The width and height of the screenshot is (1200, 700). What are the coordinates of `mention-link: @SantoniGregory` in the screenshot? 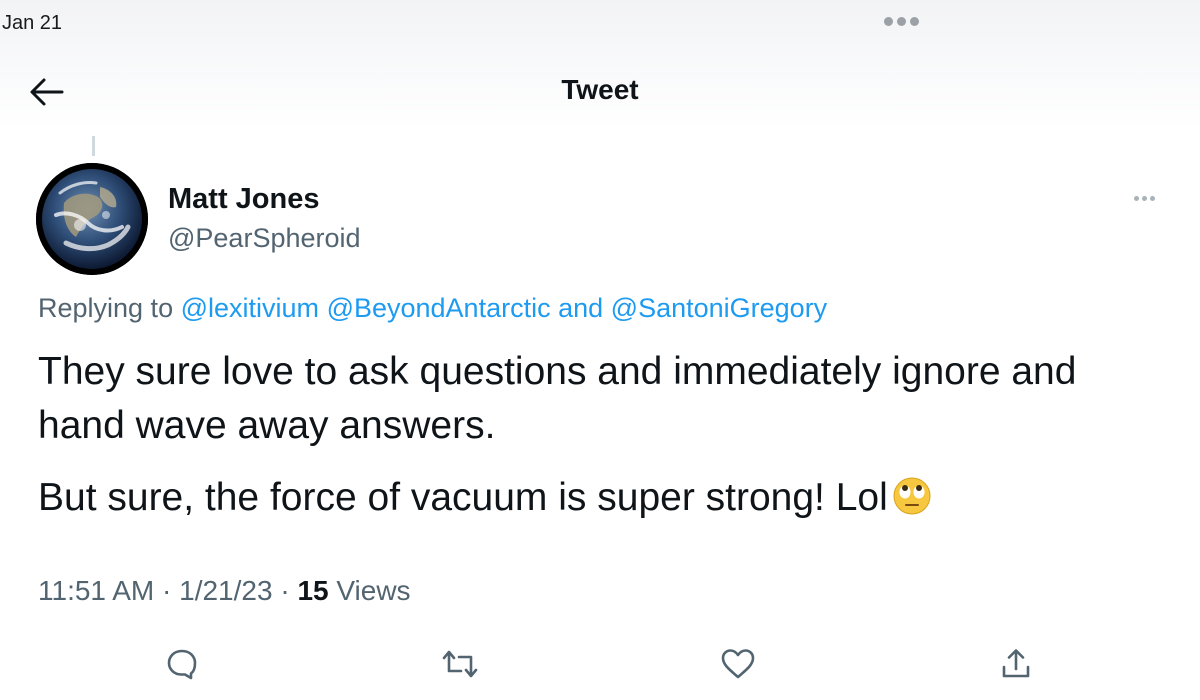 It's located at (719, 308).